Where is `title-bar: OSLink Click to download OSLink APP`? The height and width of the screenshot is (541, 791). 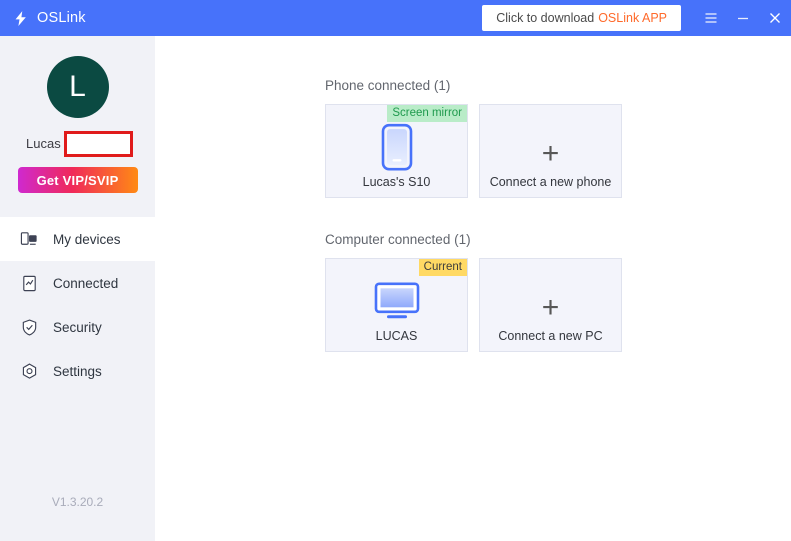
title-bar: OSLink Click to download OSLink APP is located at coordinates (395, 18).